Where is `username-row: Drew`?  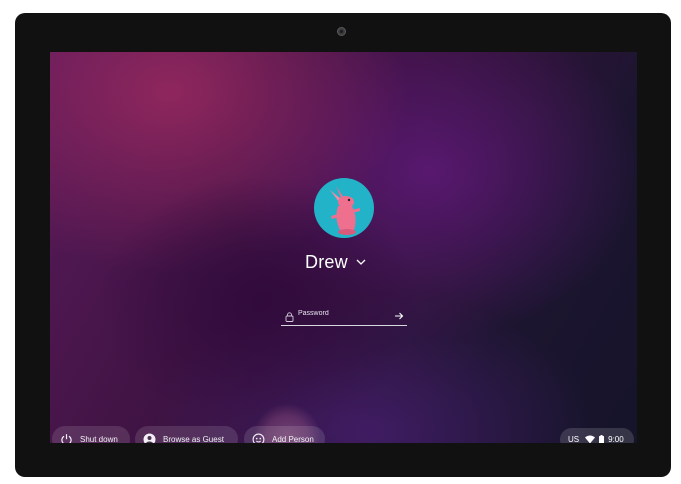 username-row: Drew is located at coordinates (335, 262).